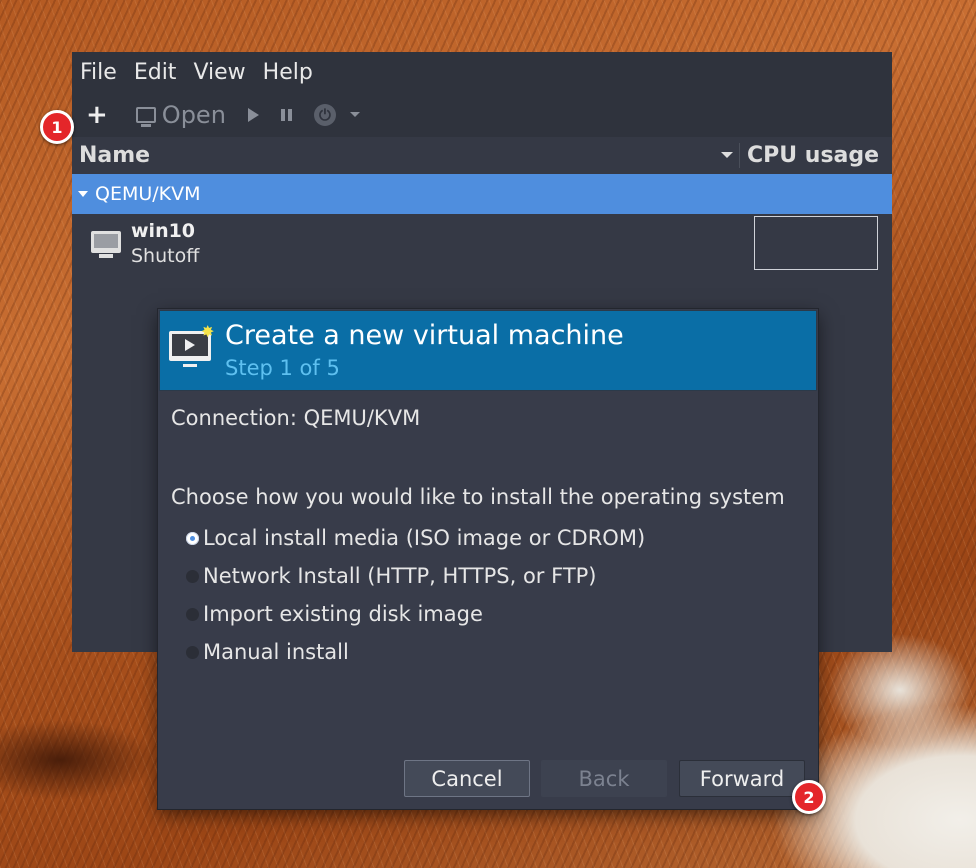 The width and height of the screenshot is (976, 868). What do you see at coordinates (296, 418) in the screenshot?
I see `connection-text: Connection: QEMU/KVM` at bounding box center [296, 418].